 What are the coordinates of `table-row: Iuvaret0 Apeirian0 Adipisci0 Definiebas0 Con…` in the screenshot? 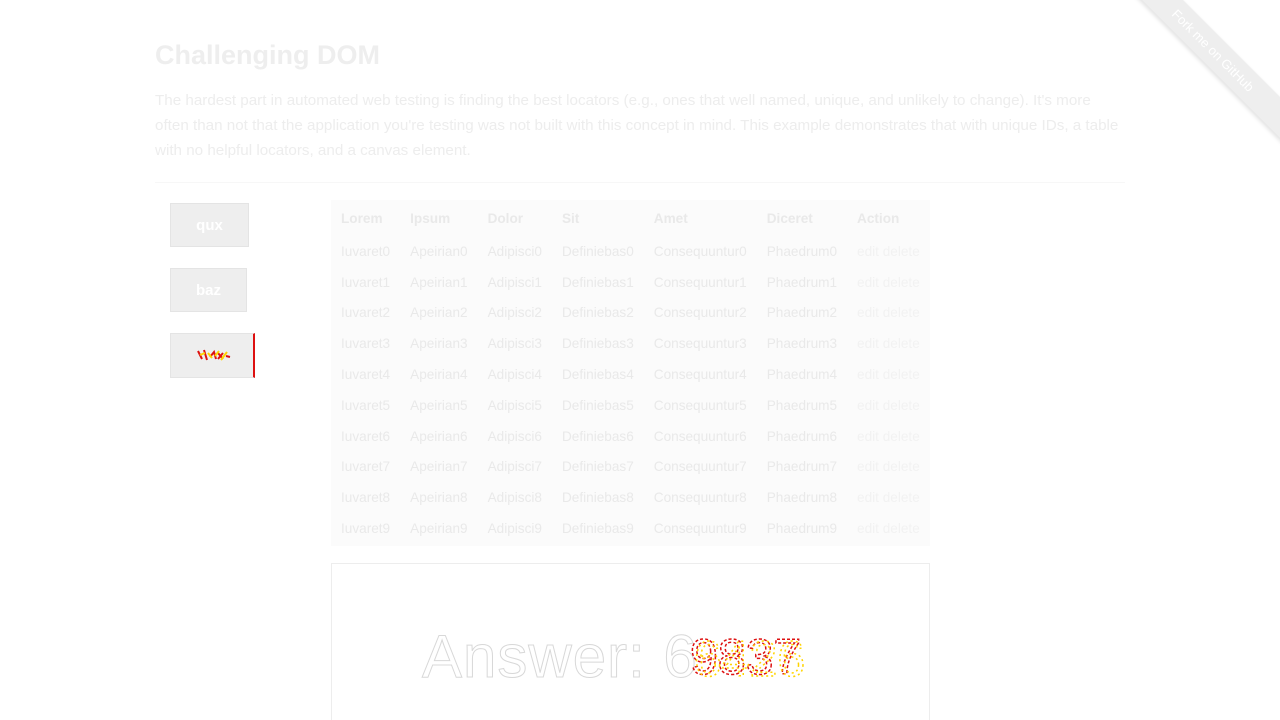 It's located at (630, 251).